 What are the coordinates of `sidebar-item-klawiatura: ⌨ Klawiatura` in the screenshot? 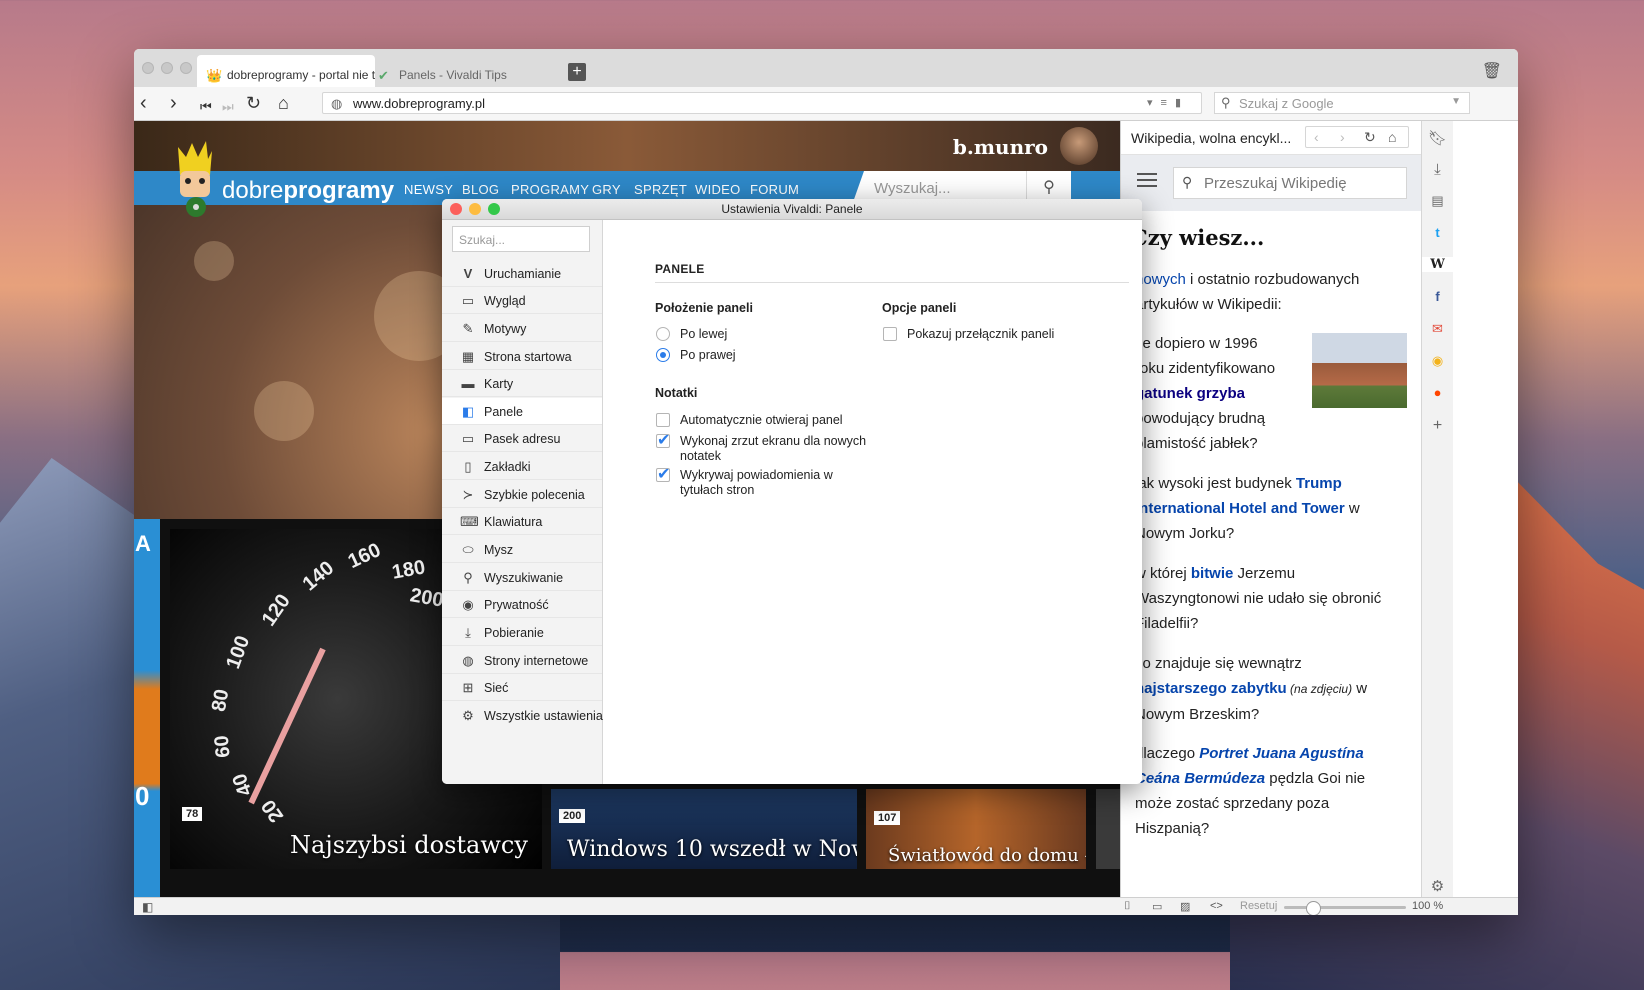 It's located at (522, 521).